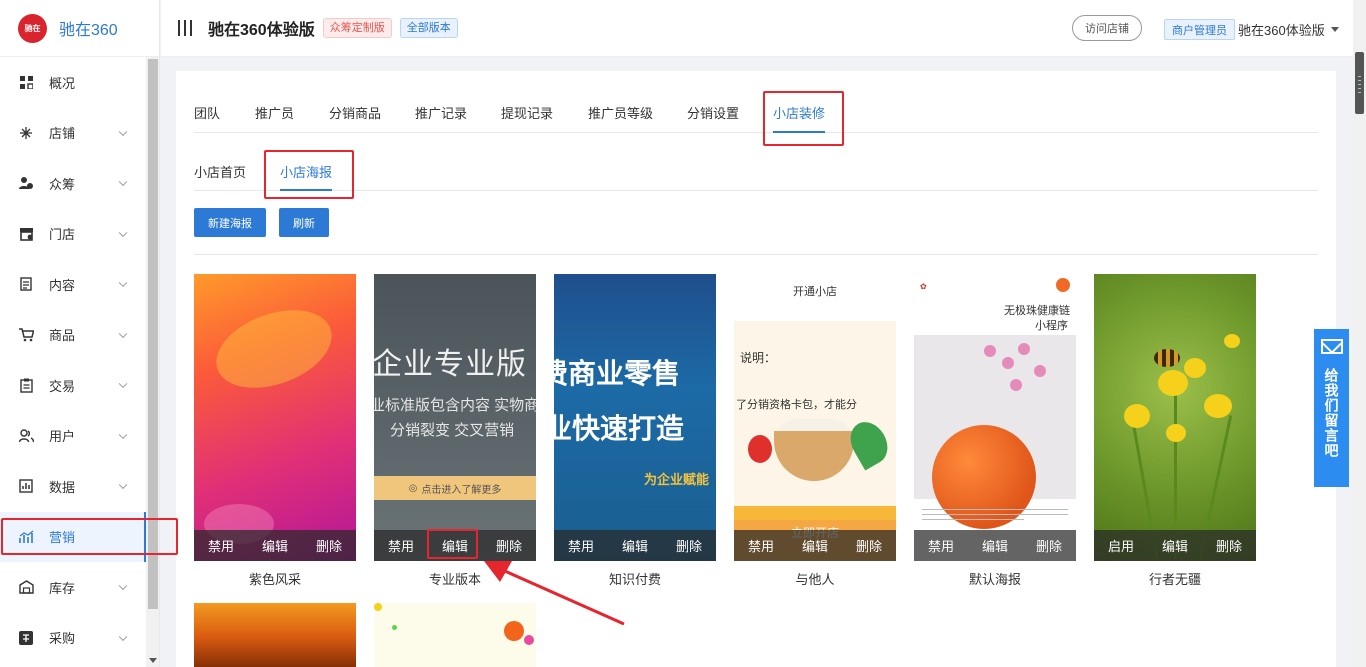 The height and width of the screenshot is (667, 1366). I want to click on tab-promoter-levels: 推广员等级, so click(637, 118).